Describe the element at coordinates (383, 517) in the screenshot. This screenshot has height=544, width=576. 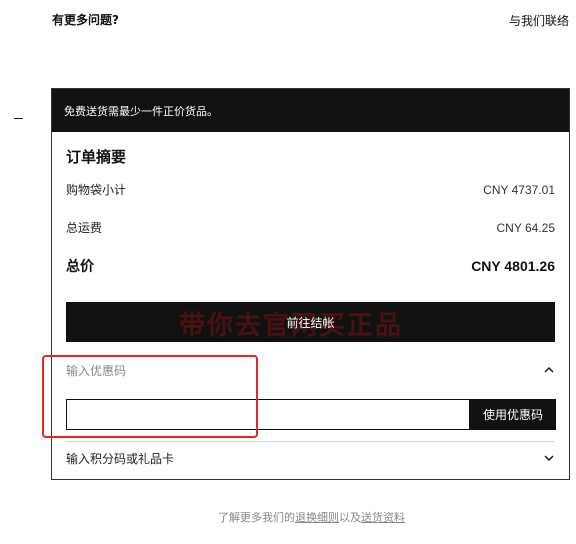
I see `shipping-info-link: 送货资料` at that location.